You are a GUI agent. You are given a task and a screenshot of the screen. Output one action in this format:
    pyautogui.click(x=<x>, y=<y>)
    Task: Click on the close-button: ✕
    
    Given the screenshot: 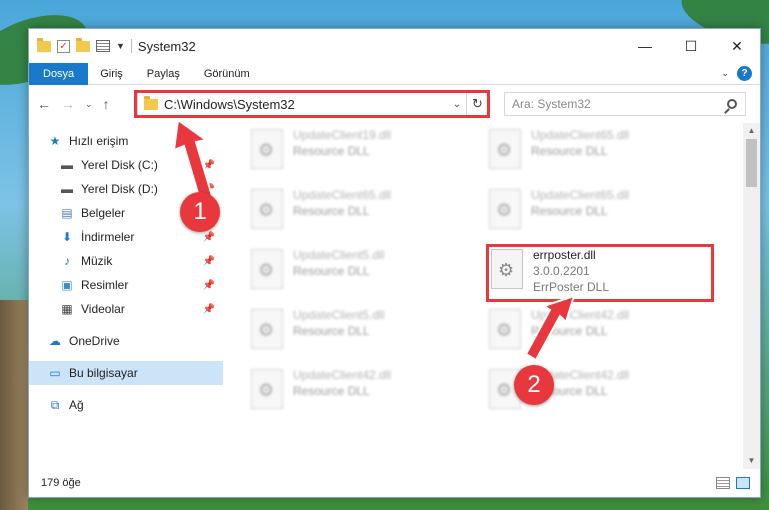 What is the action you would take?
    pyautogui.click(x=737, y=46)
    